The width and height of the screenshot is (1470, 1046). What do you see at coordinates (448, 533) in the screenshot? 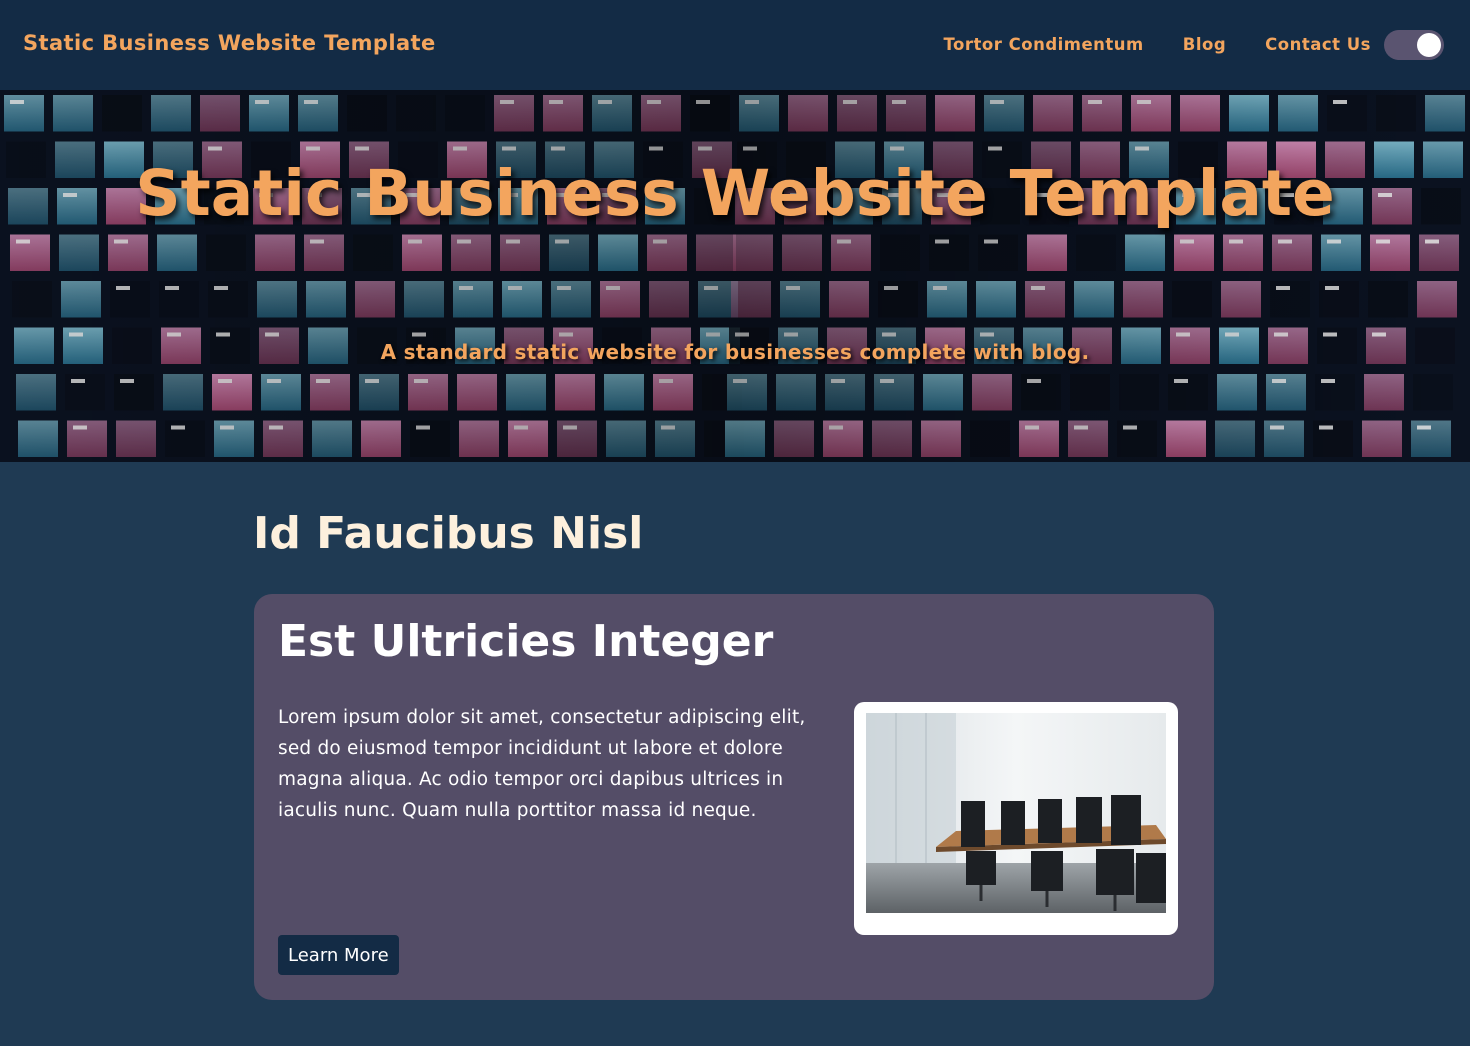
I see `section-title: Id Faucibus Nisl` at bounding box center [448, 533].